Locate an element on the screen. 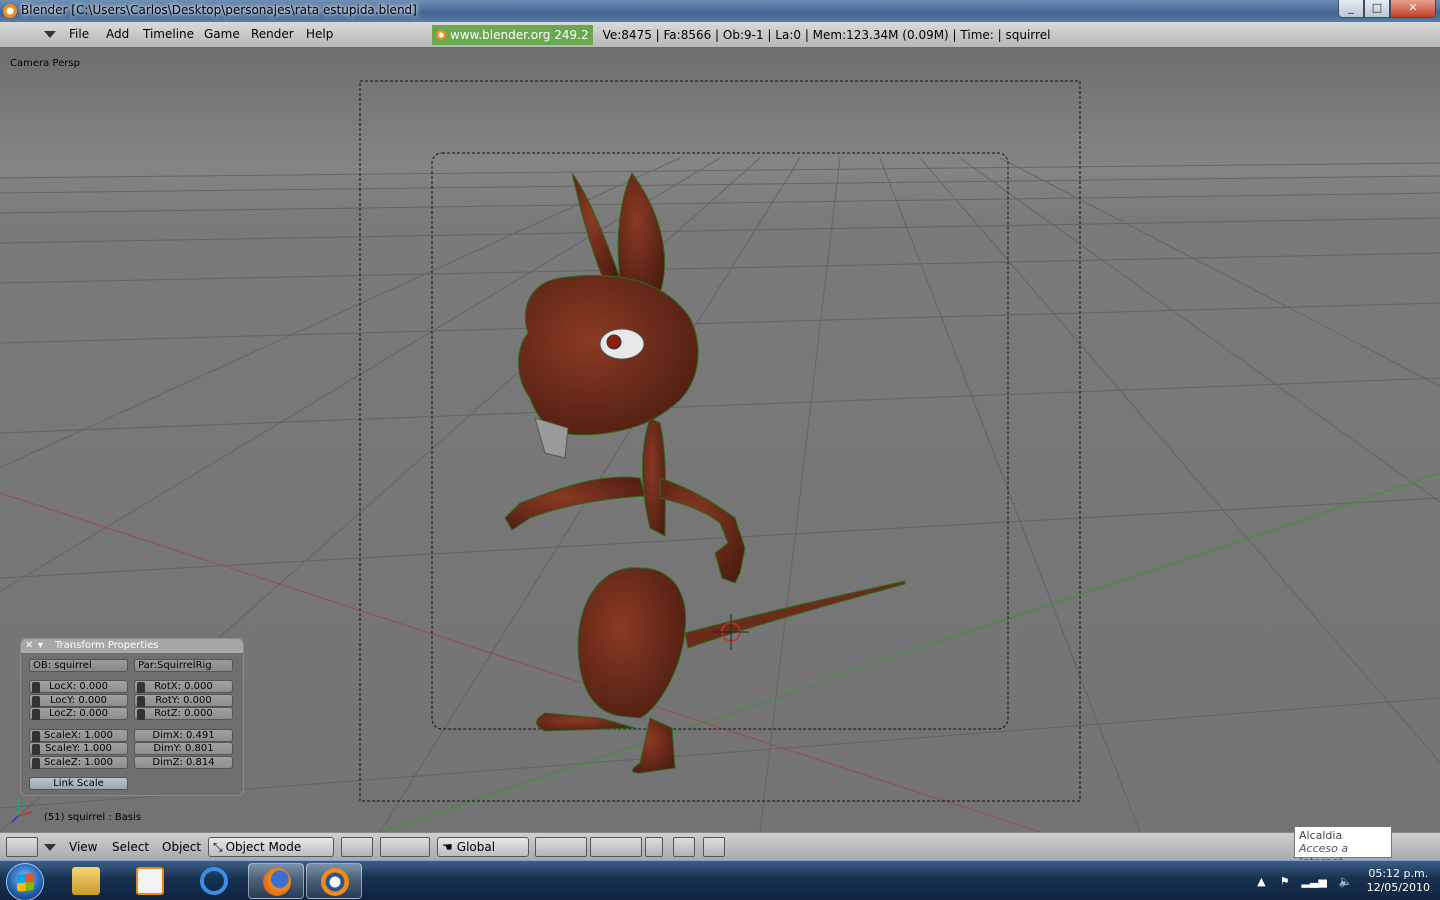  parent-field: Par:SquirrelRig is located at coordinates (183, 665).